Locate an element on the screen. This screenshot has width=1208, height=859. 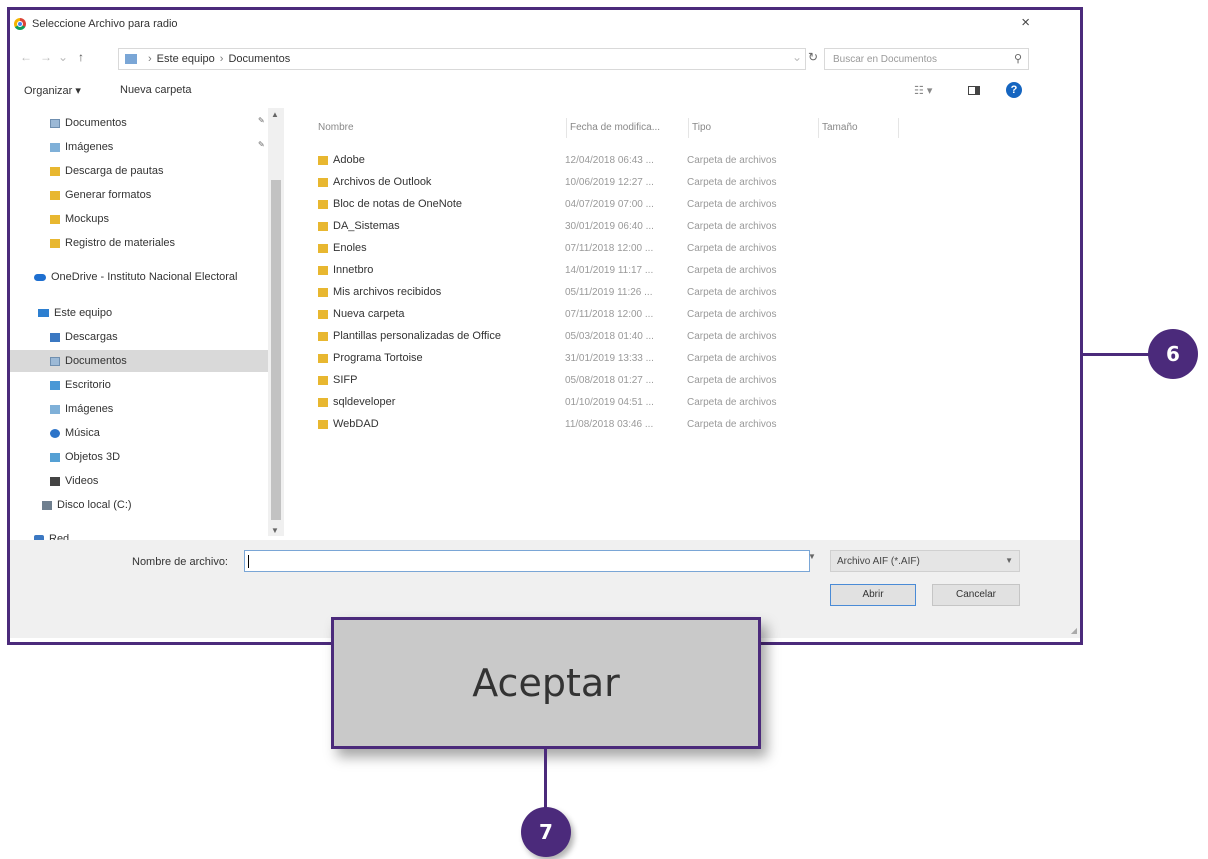
nav-item-label: Música is located at coordinates (82, 433).